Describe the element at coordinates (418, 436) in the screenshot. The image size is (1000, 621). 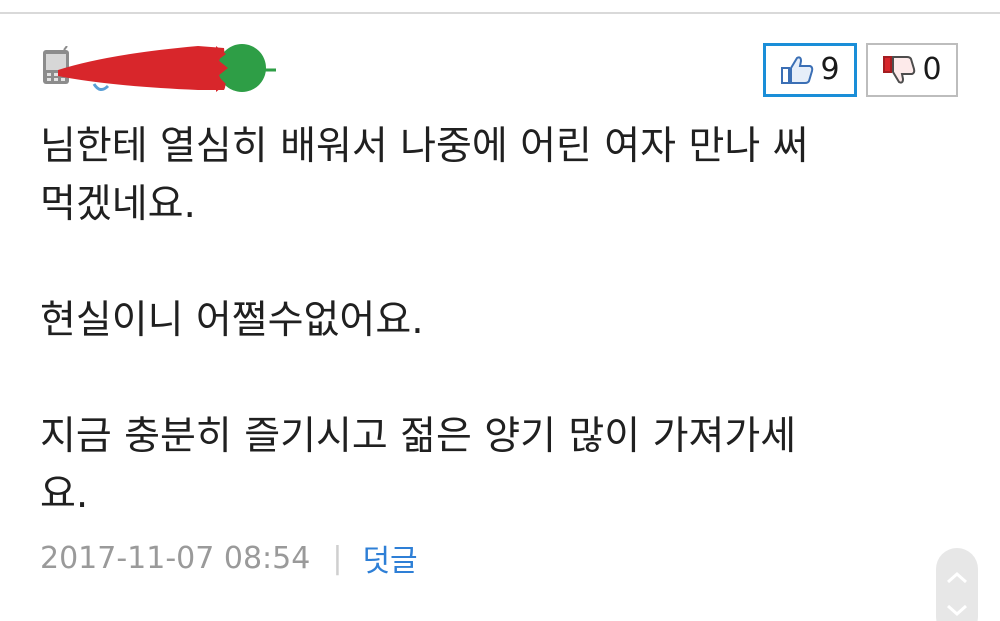
I see `comment-line: 지금 충분히 즐기시고 젊은 양기 많이 가져가세` at that location.